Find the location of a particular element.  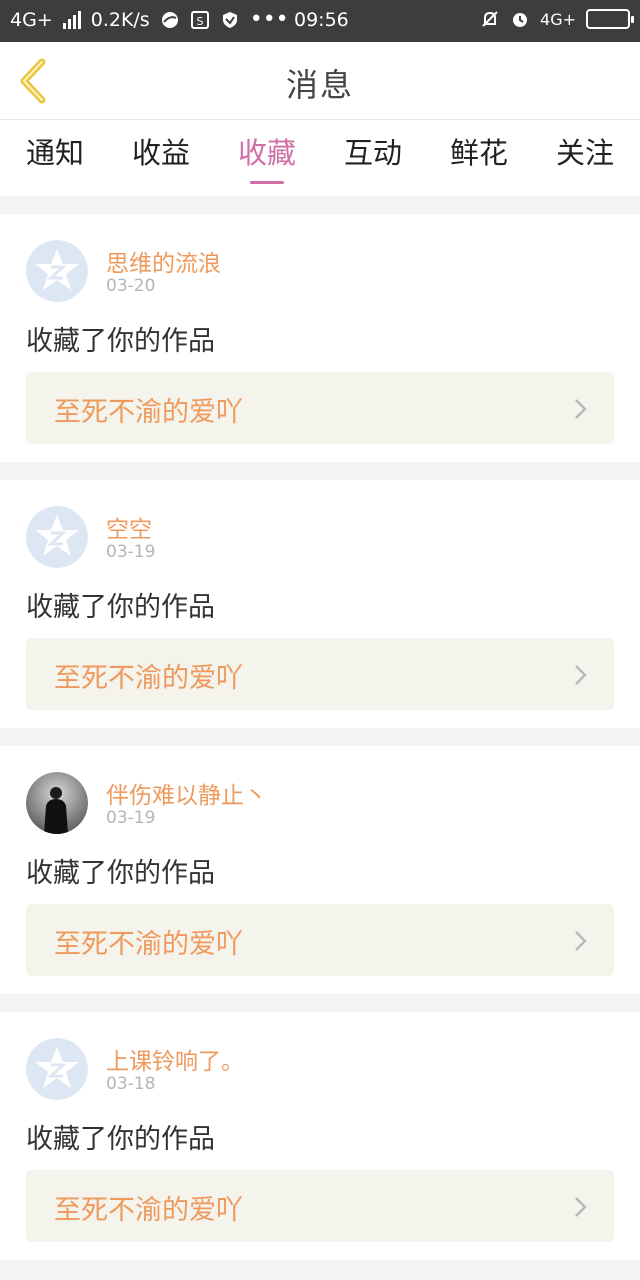

message-date: 03-18 is located at coordinates (131, 1084).